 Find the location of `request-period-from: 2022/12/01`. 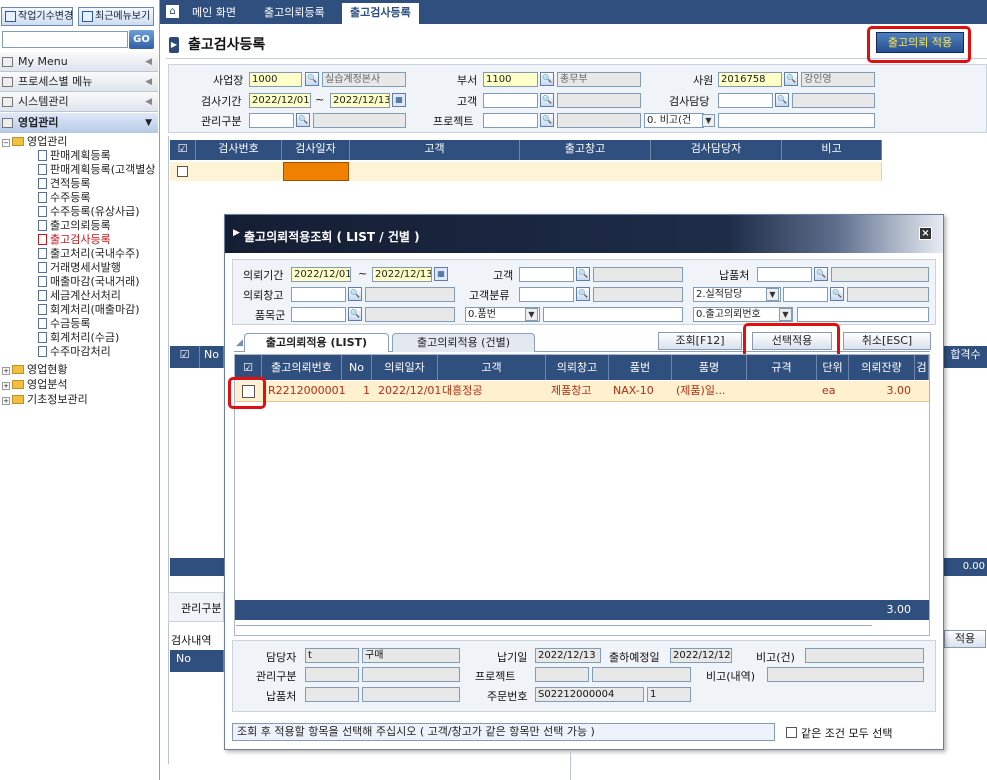

request-period-from: 2022/12/01 is located at coordinates (321, 274).